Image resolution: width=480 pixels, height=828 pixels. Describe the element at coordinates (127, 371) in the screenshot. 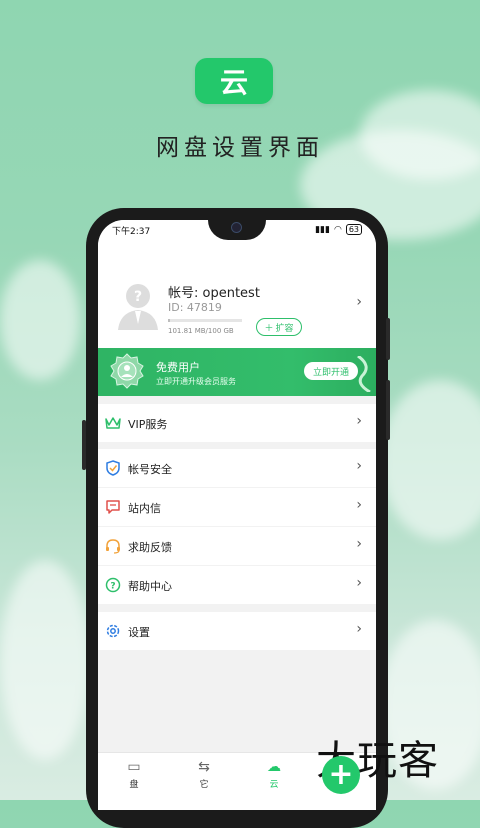

I see `medal-icon` at that location.